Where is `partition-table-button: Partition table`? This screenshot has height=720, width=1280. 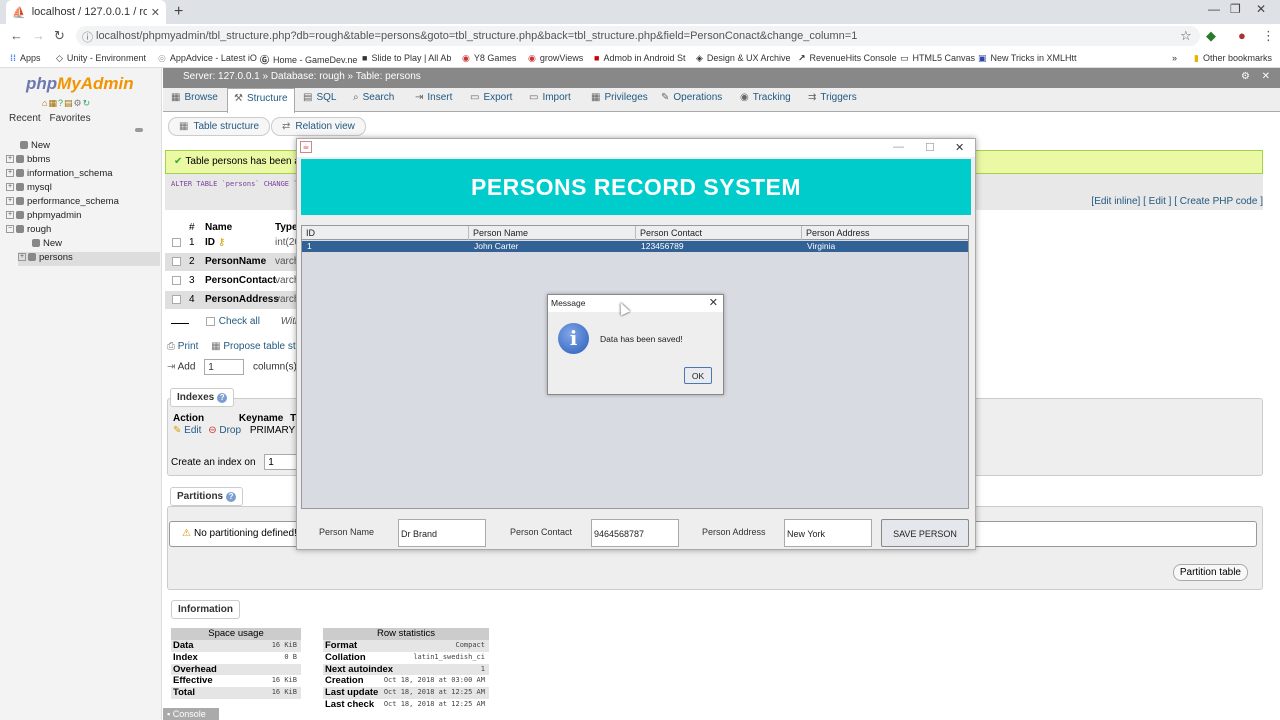 partition-table-button: Partition table is located at coordinates (1210, 572).